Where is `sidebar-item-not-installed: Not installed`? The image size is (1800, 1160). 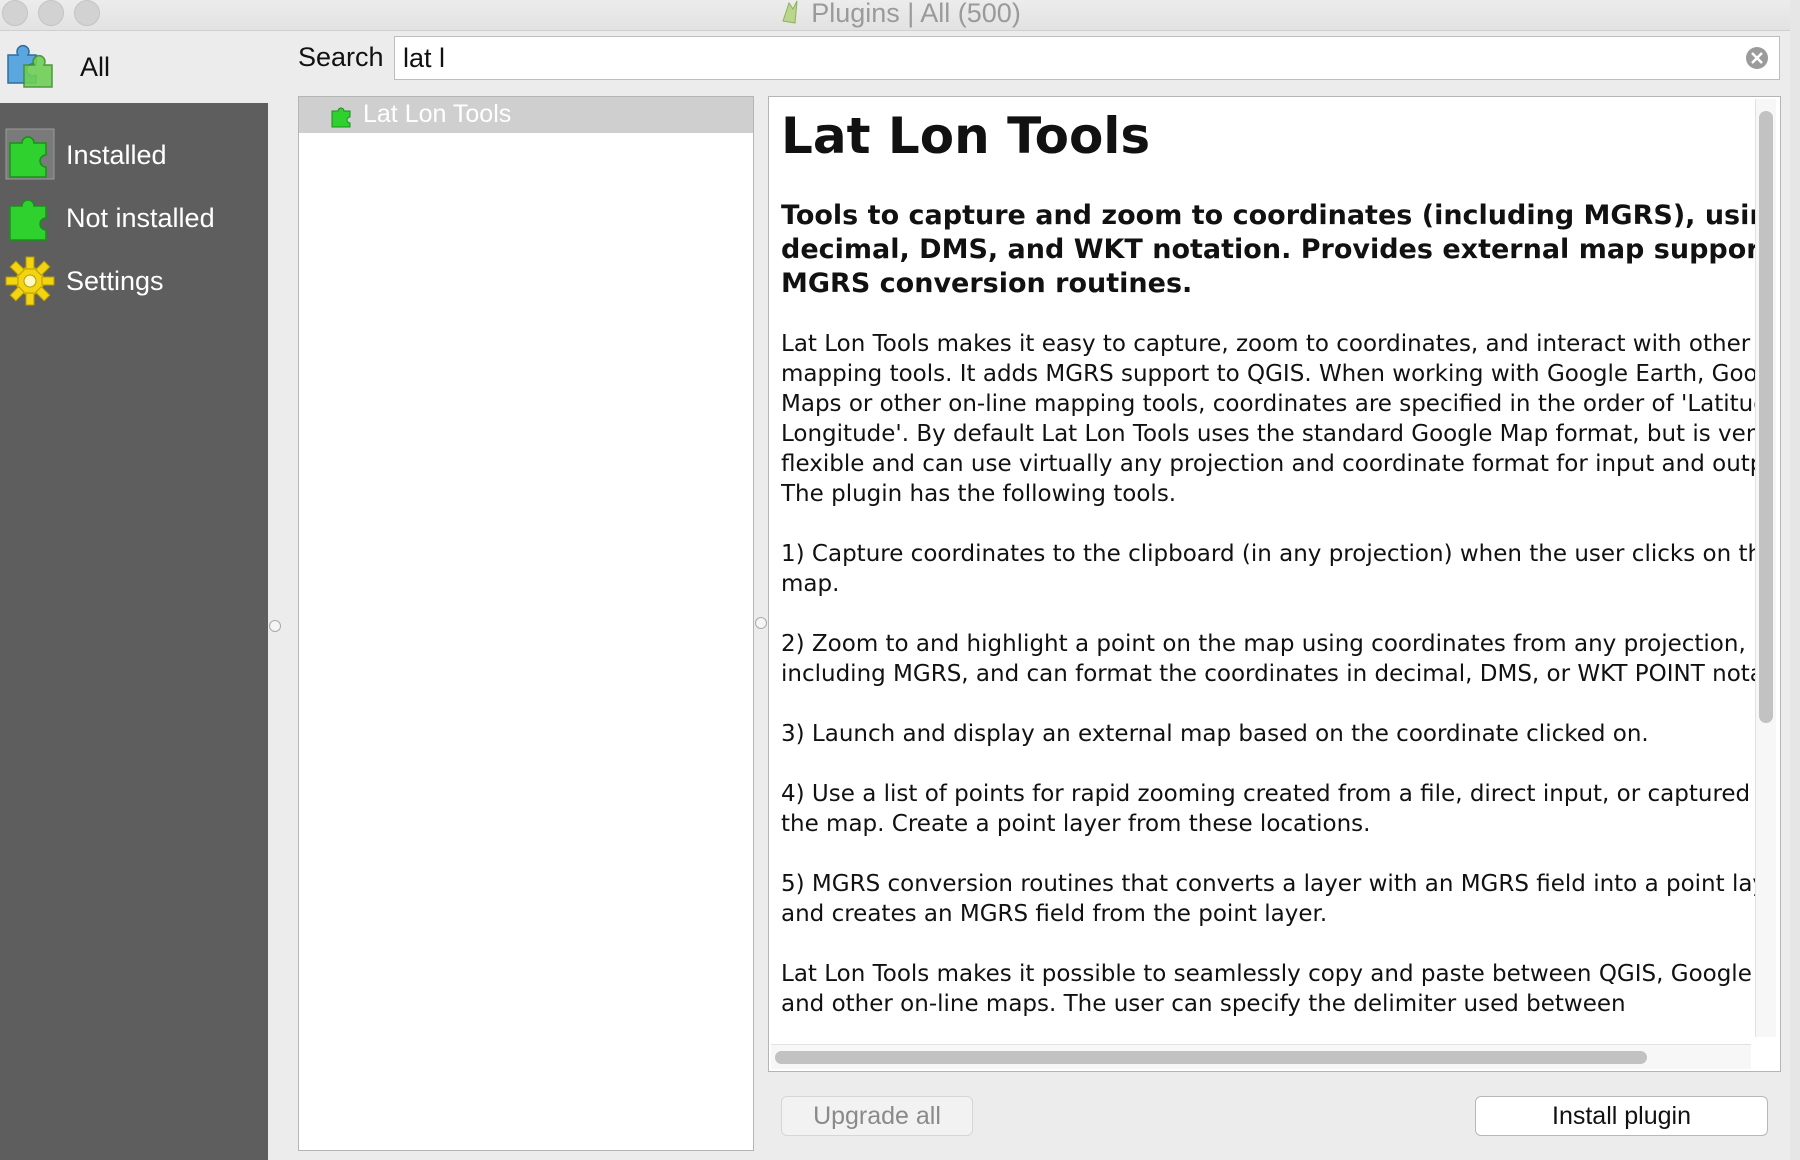 sidebar-item-not-installed: Not installed is located at coordinates (134, 218).